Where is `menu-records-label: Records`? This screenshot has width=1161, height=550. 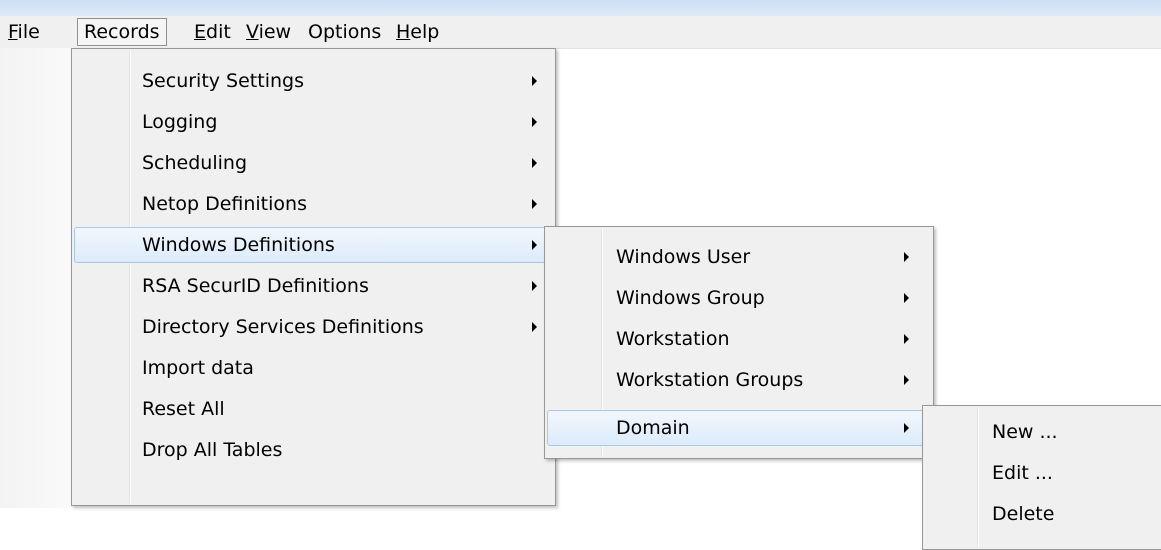
menu-records-label: Records is located at coordinates (122, 32).